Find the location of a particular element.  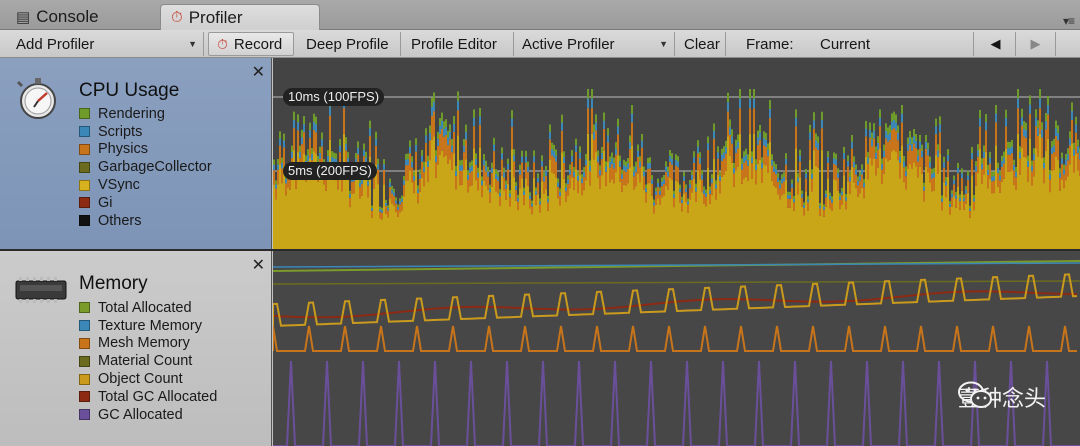

close-memory-icon: ✕ is located at coordinates (258, 265).